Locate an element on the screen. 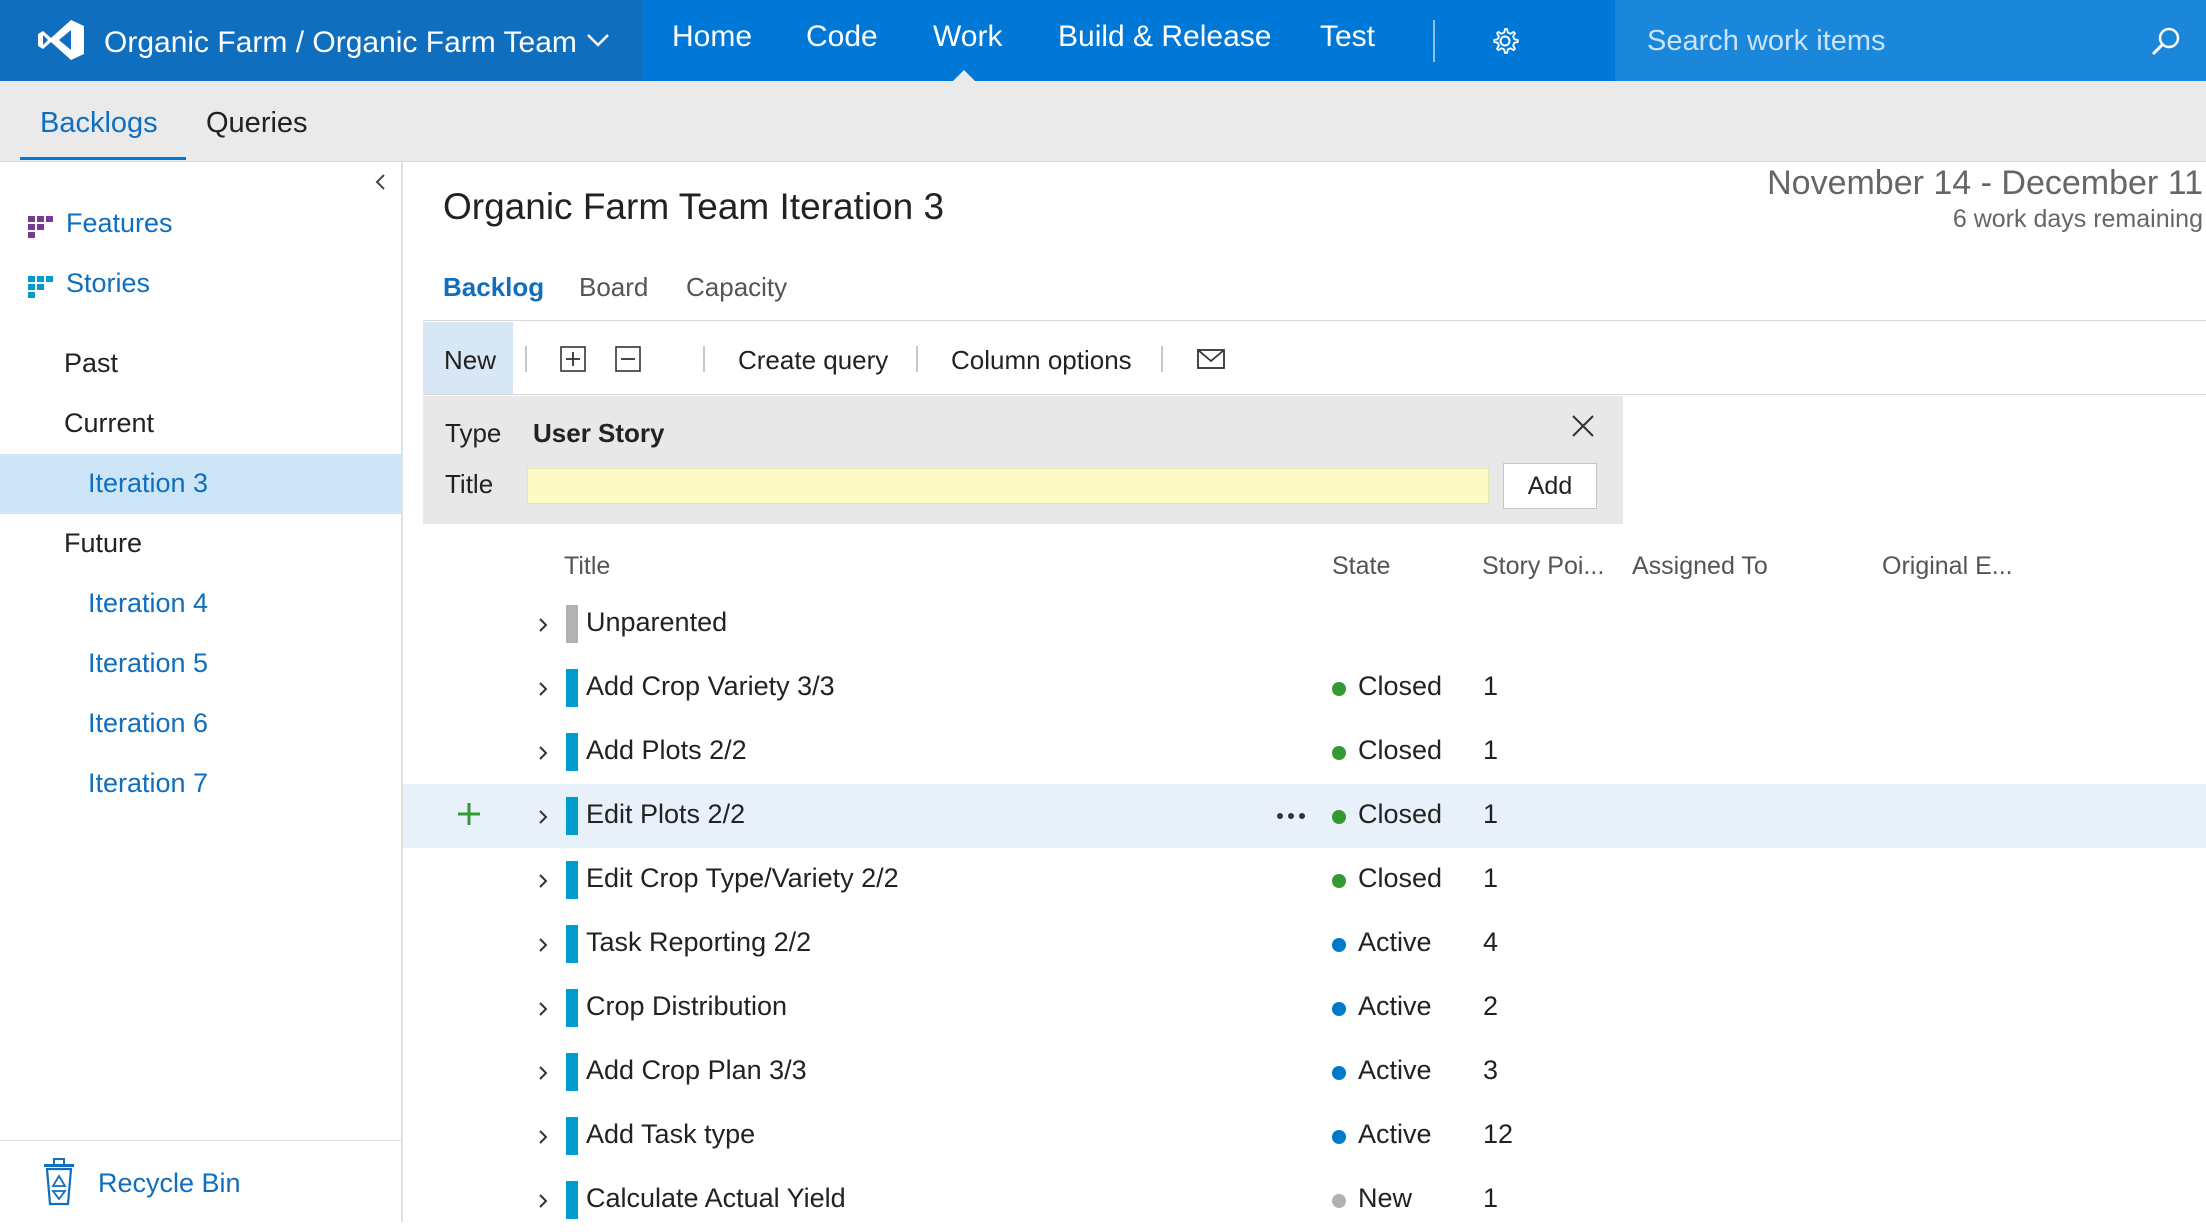 This screenshot has width=2206, height=1232. work-item-state: New is located at coordinates (1385, 1198).